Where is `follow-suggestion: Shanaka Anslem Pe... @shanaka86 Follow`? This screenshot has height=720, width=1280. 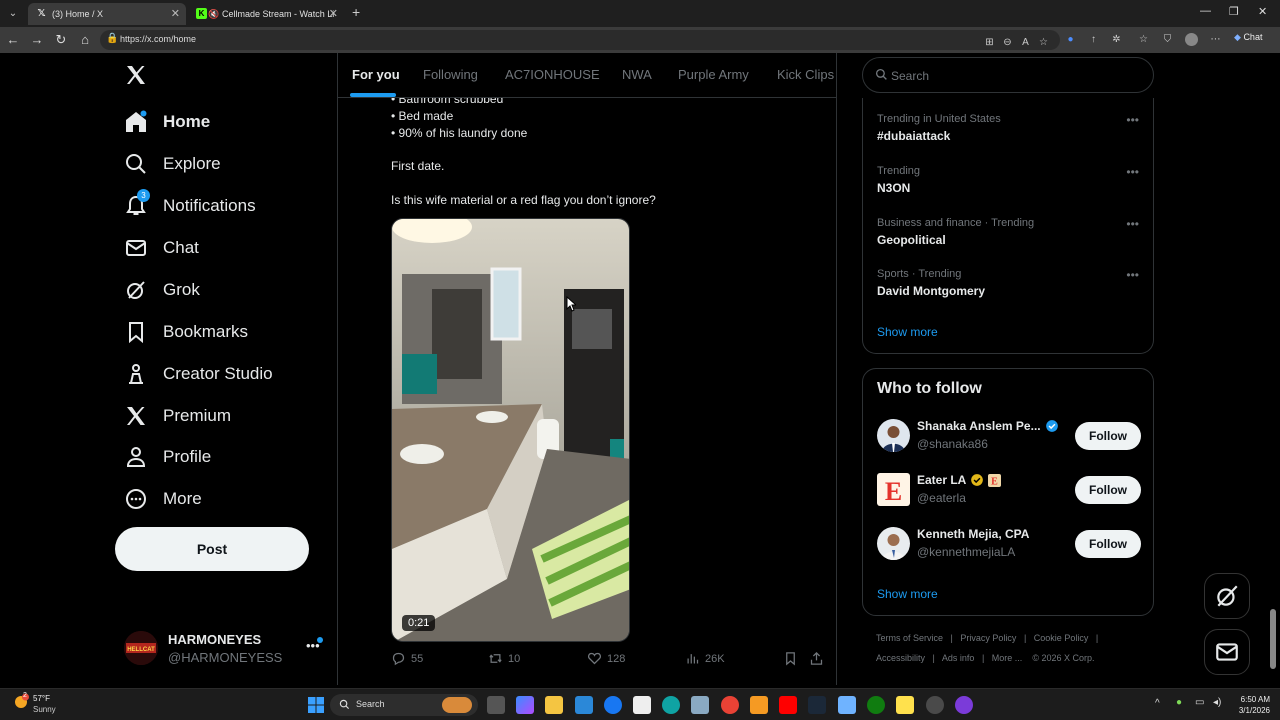
follow-suggestion: Shanaka Anslem Pe... @shanaka86 Follow is located at coordinates (1009, 436).